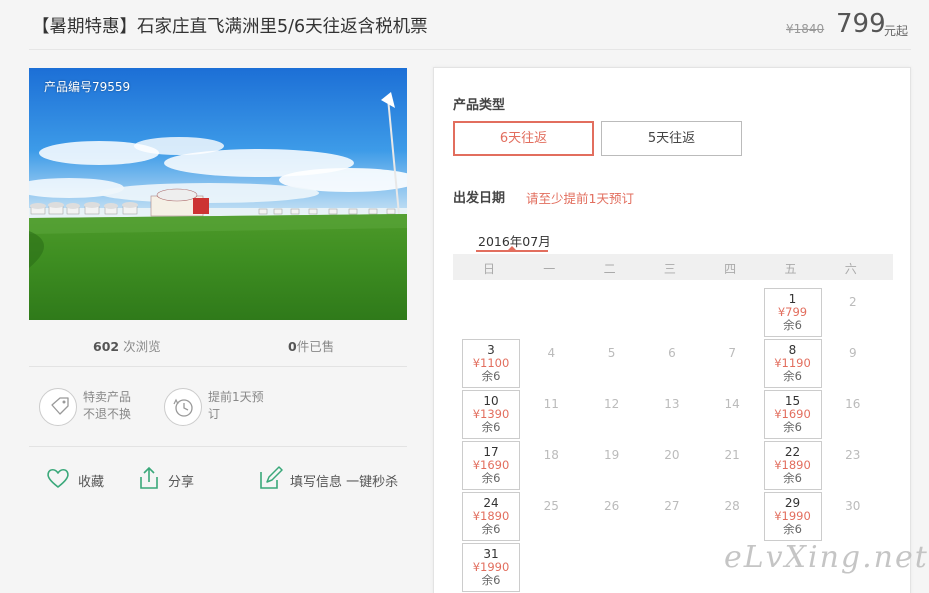 The width and height of the screenshot is (929, 593). What do you see at coordinates (551, 516) in the screenshot?
I see `calendar-day: 25` at bounding box center [551, 516].